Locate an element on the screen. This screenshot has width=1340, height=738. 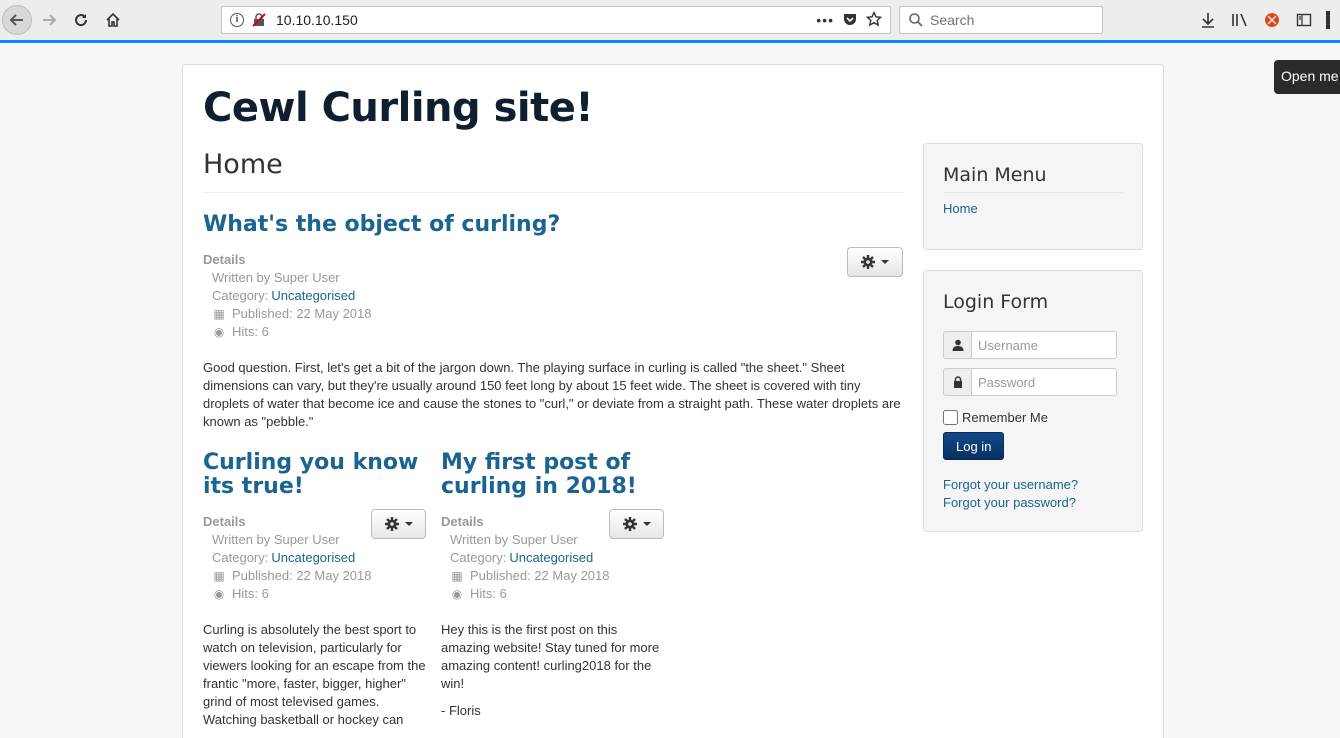
username-field is located at coordinates (1033, 345).